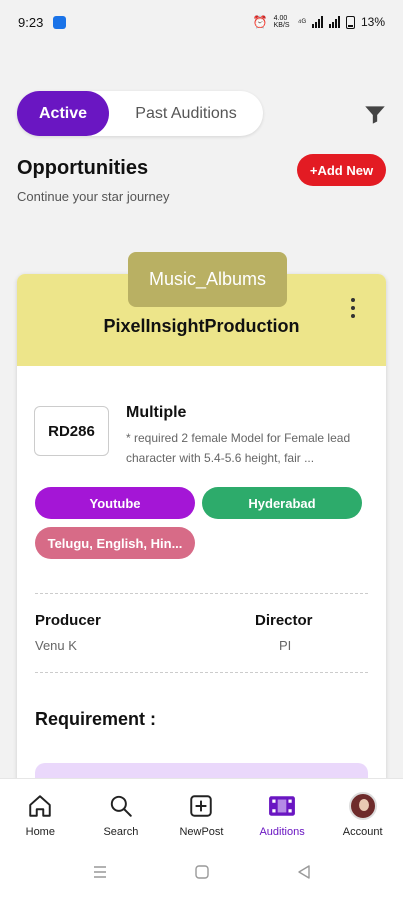  I want to click on location-chip: Hyderabad, so click(282, 503).